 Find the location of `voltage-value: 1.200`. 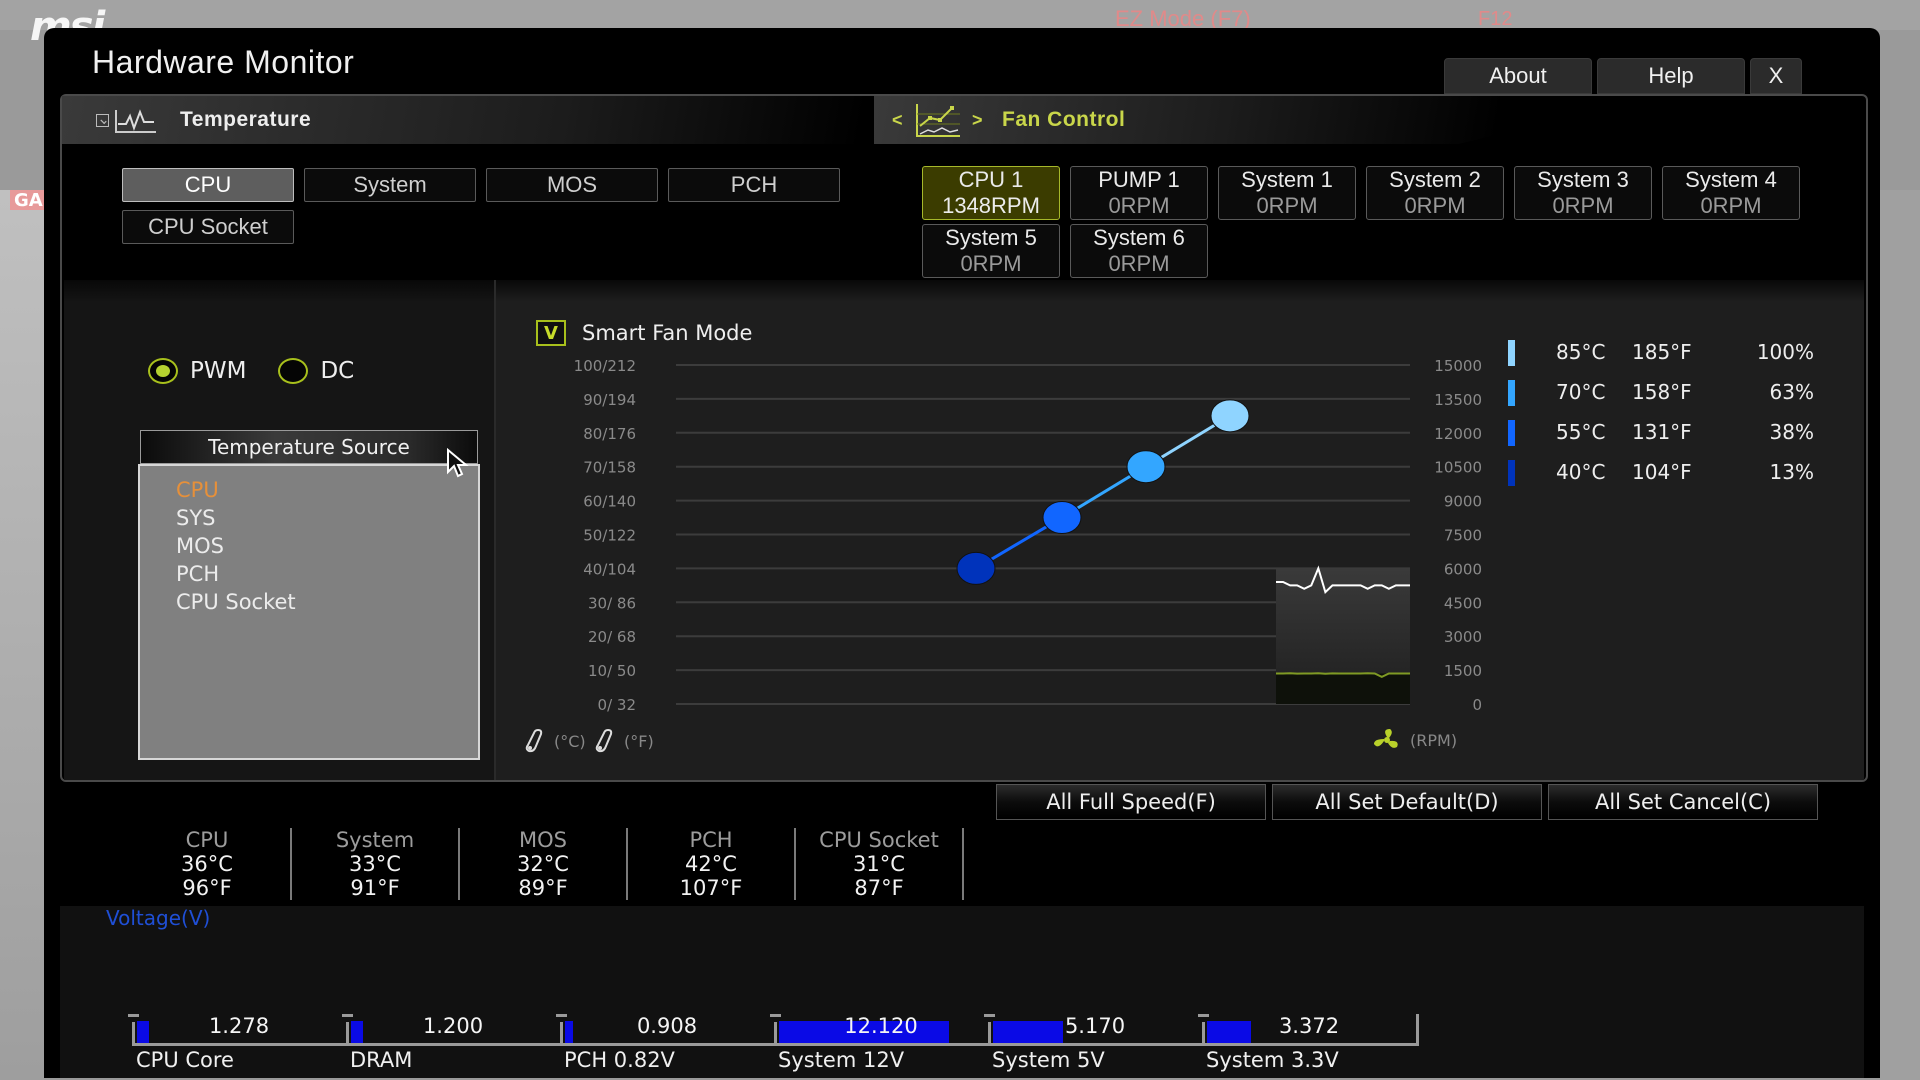

voltage-value: 1.200 is located at coordinates (453, 1026).